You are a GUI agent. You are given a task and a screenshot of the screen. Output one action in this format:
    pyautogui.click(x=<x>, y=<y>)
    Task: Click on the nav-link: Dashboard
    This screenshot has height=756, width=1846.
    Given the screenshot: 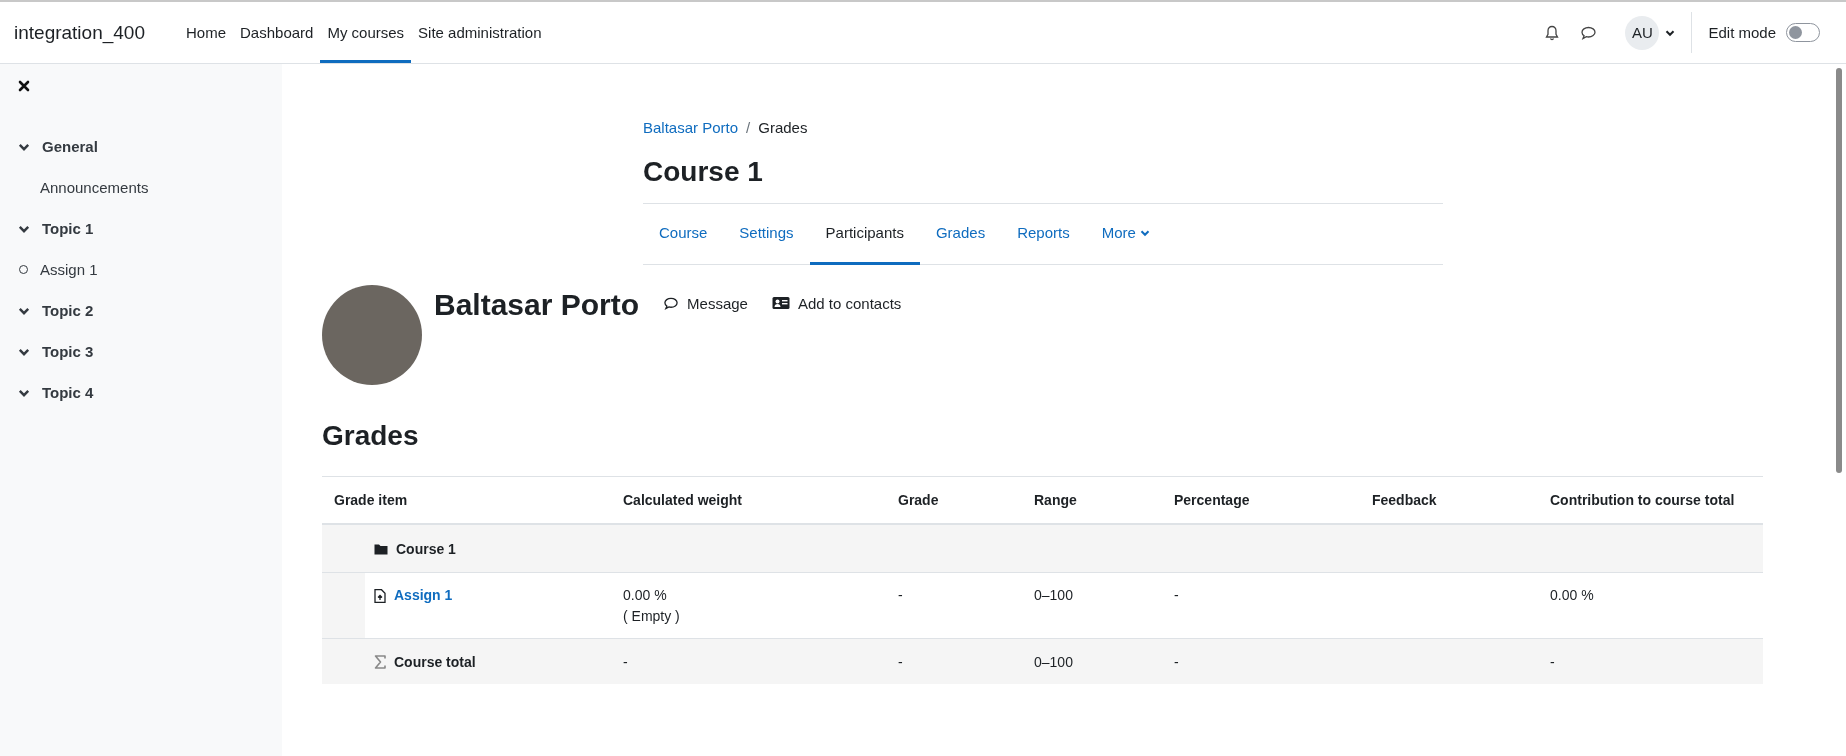 What is the action you would take?
    pyautogui.click(x=277, y=34)
    